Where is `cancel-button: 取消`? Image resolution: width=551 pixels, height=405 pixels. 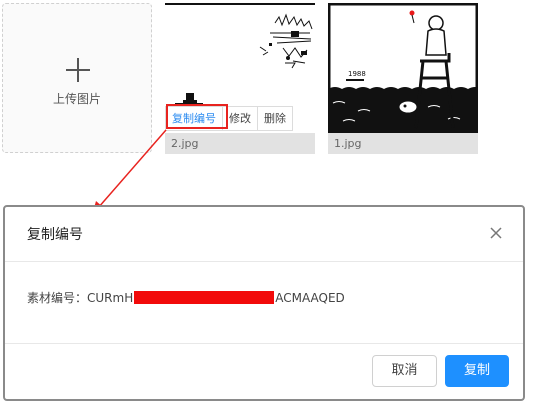 cancel-button: 取消 is located at coordinates (404, 371).